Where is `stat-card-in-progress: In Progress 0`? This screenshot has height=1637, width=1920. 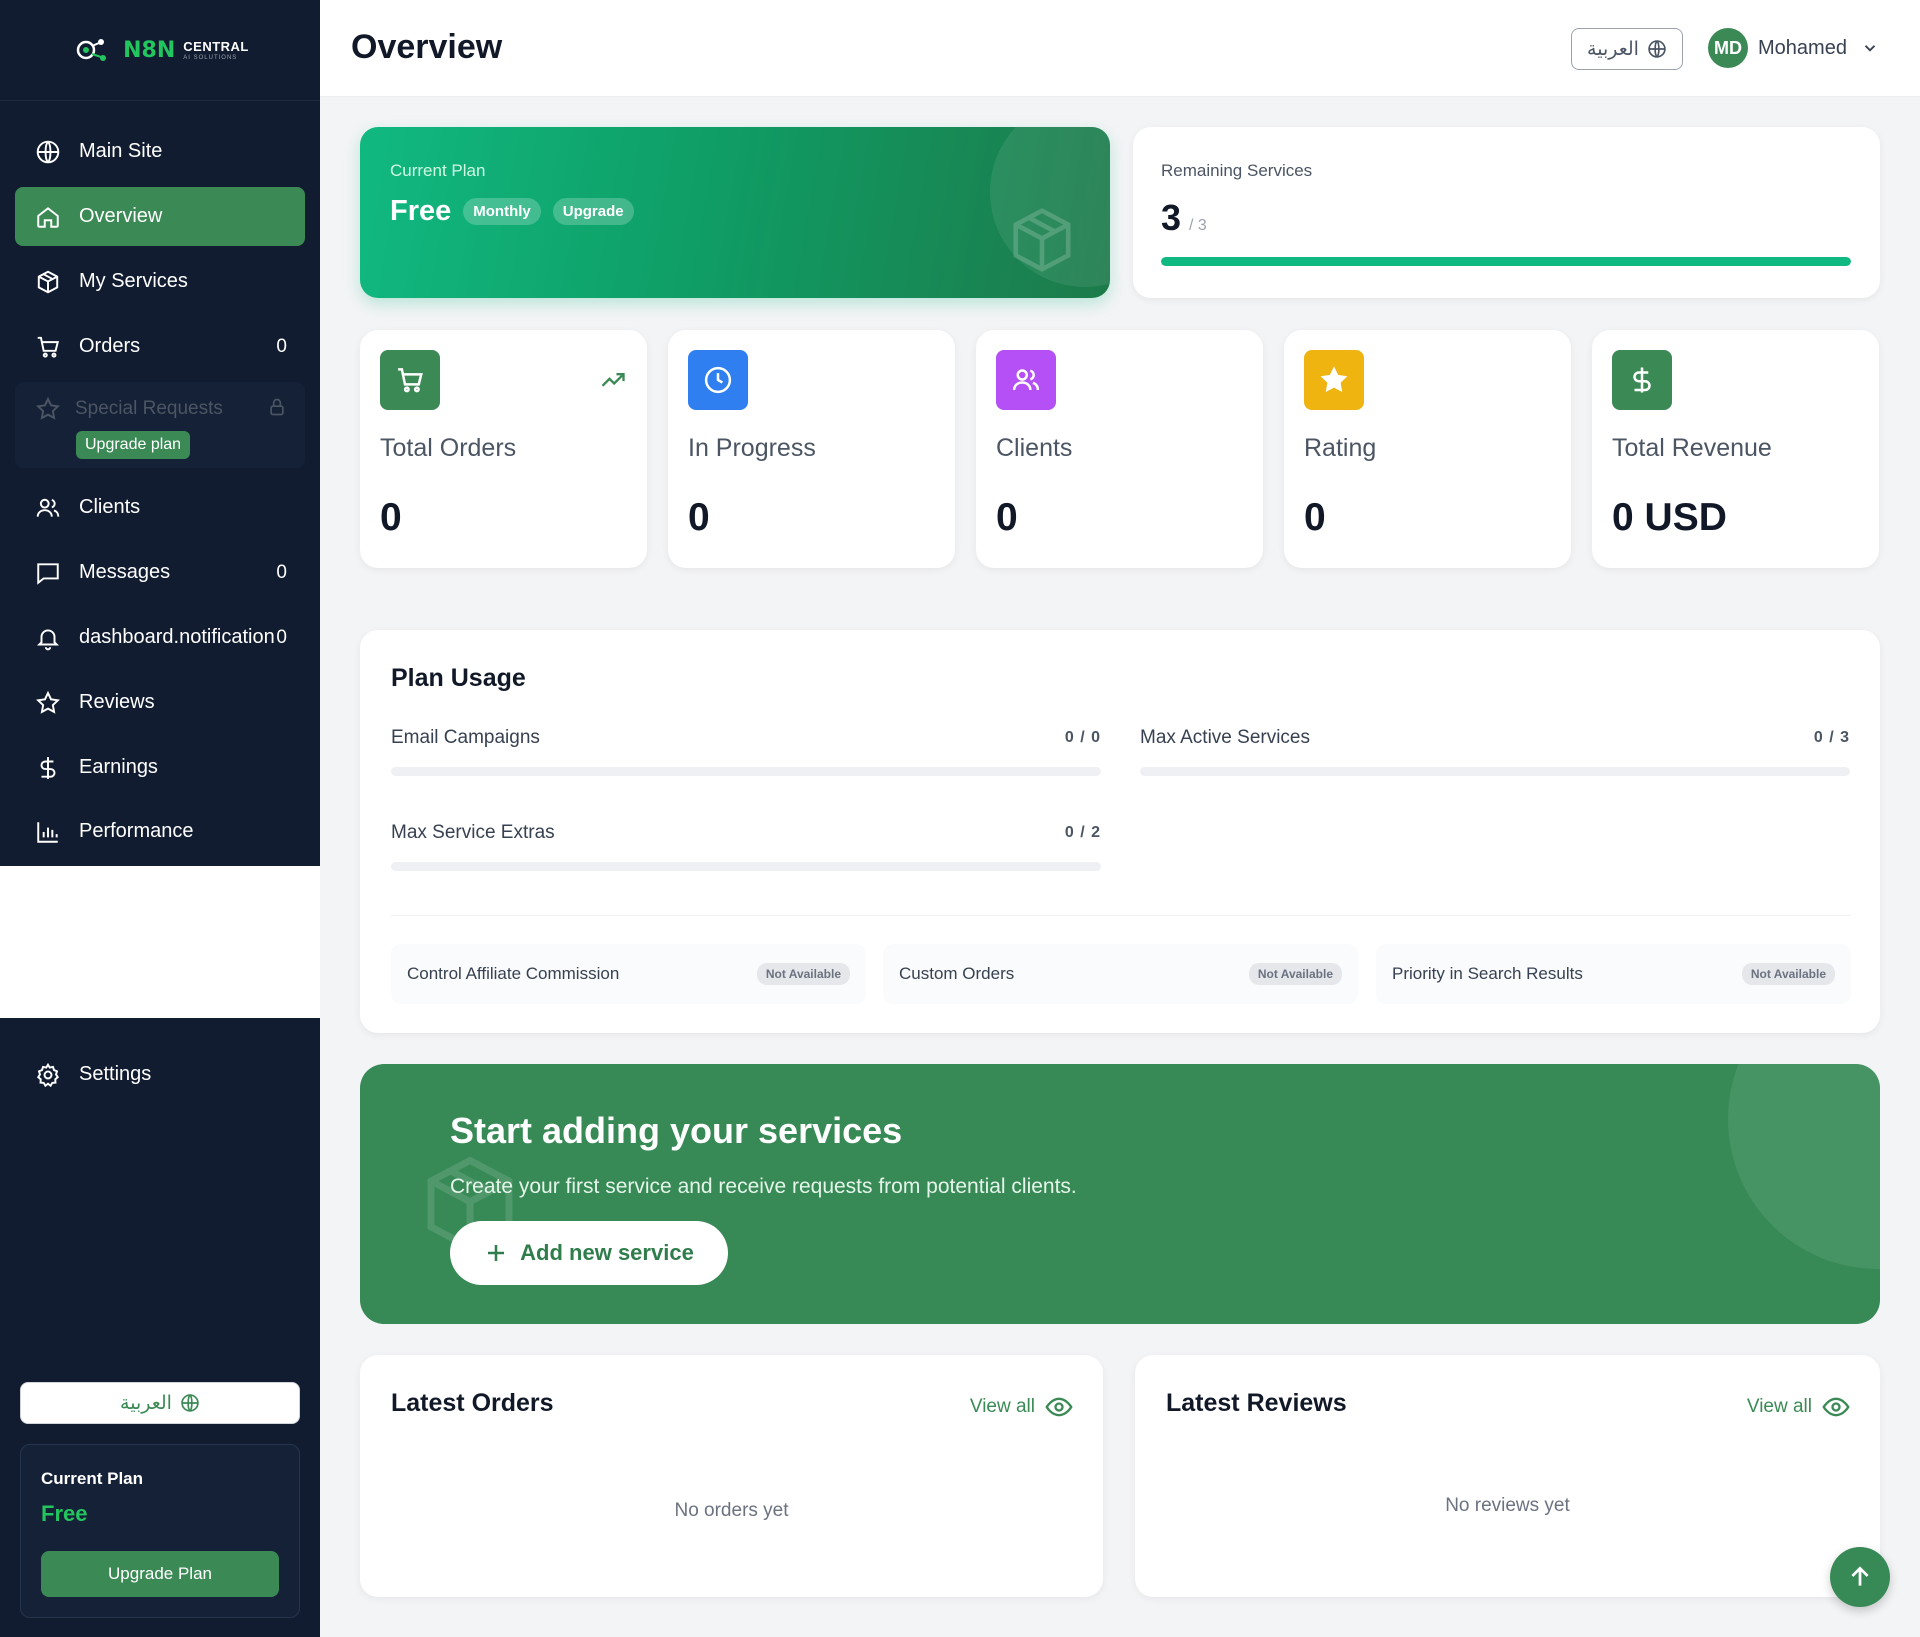 stat-card-in-progress: In Progress 0 is located at coordinates (811, 449).